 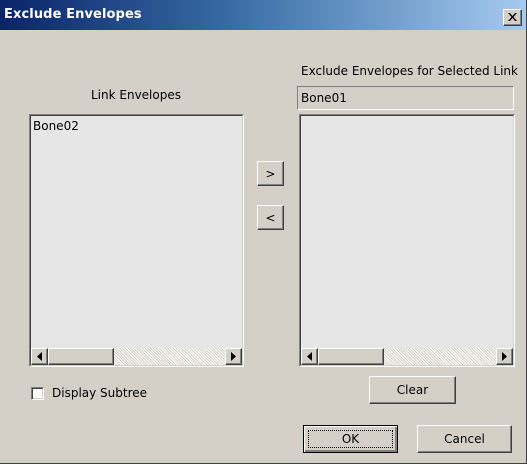 I want to click on close-x-icon, so click(x=512, y=17).